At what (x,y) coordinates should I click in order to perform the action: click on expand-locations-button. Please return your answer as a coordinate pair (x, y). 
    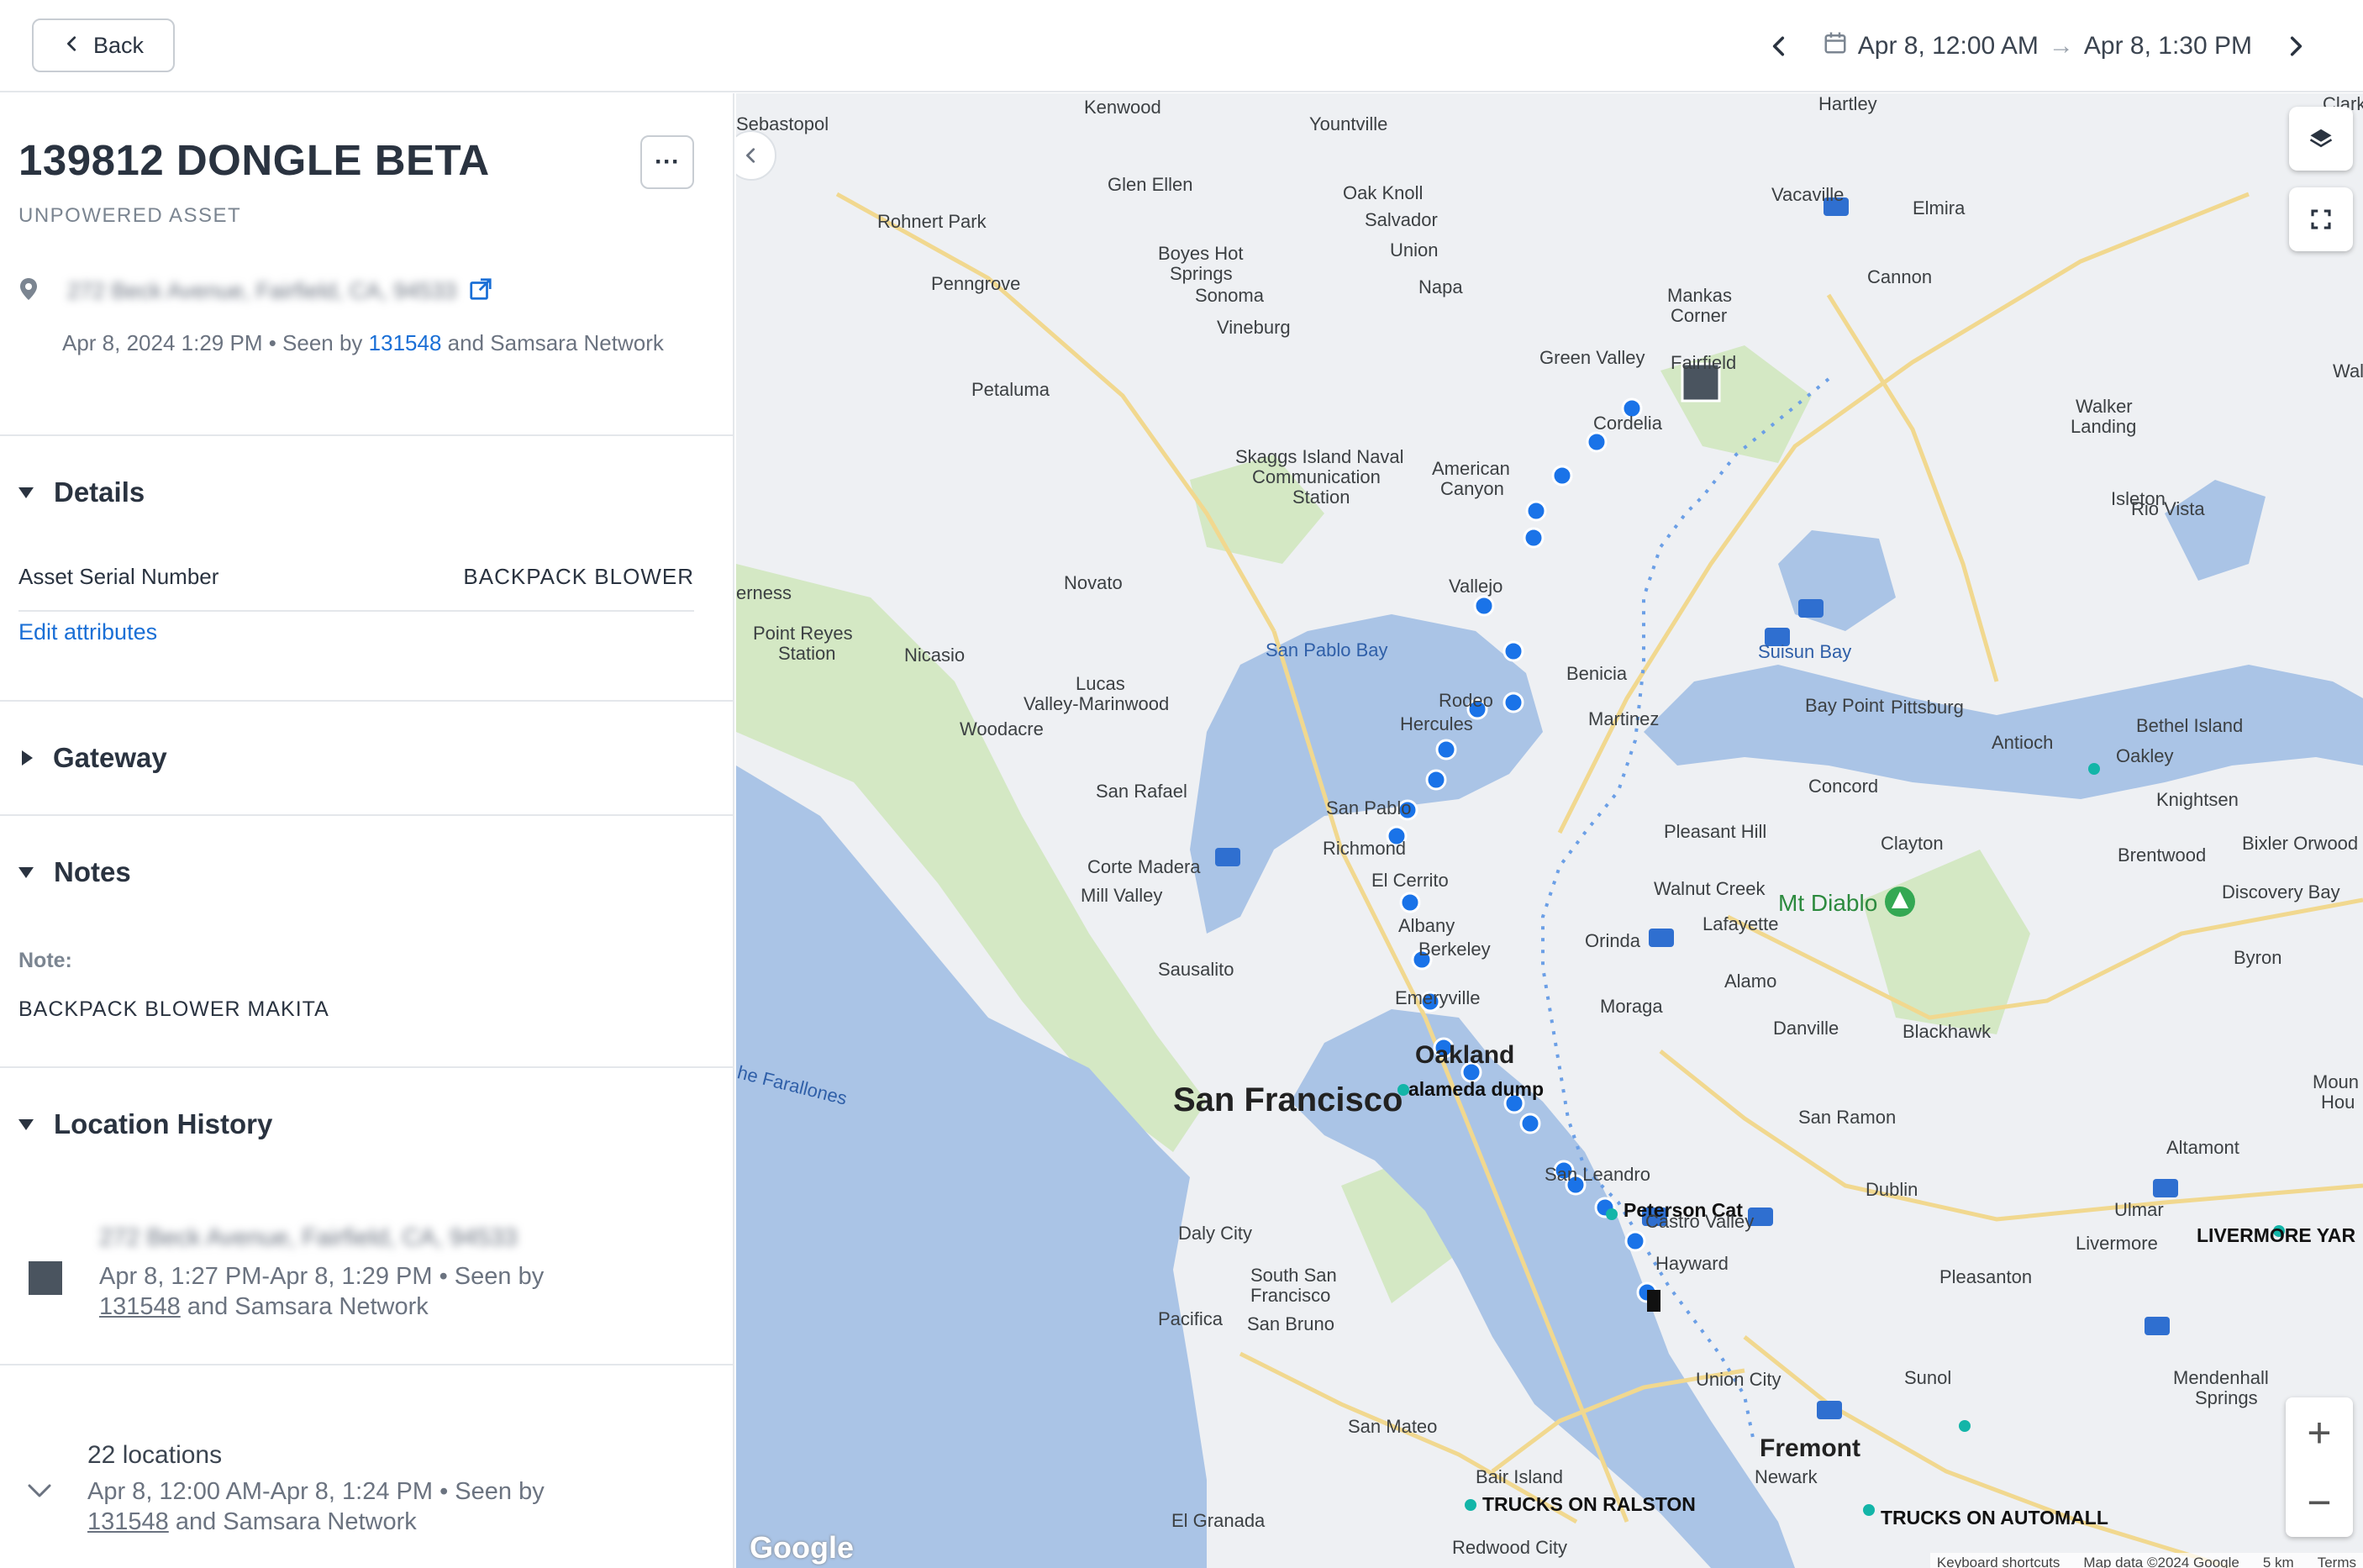
    Looking at the image, I should click on (39, 1493).